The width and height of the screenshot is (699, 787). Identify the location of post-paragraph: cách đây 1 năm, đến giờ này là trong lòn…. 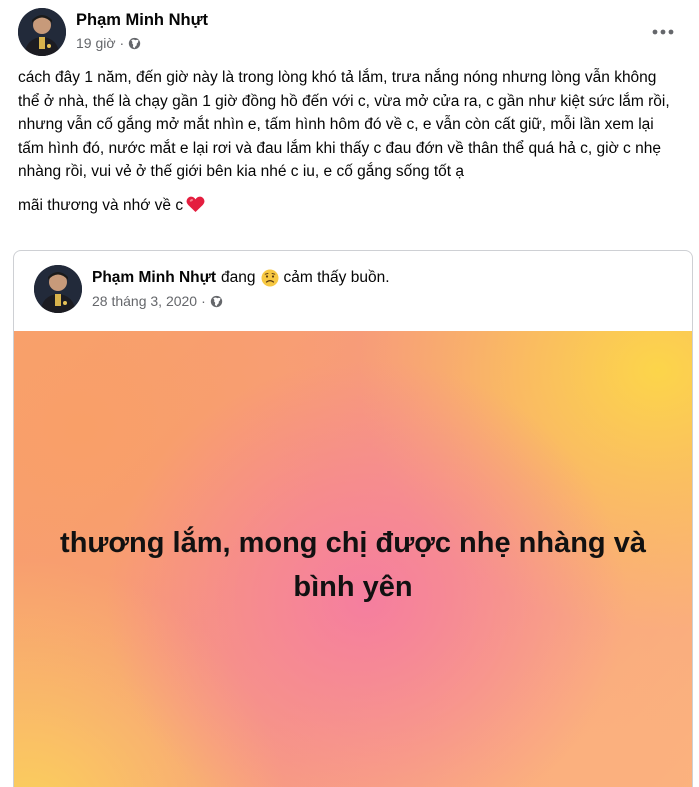
(350, 125).